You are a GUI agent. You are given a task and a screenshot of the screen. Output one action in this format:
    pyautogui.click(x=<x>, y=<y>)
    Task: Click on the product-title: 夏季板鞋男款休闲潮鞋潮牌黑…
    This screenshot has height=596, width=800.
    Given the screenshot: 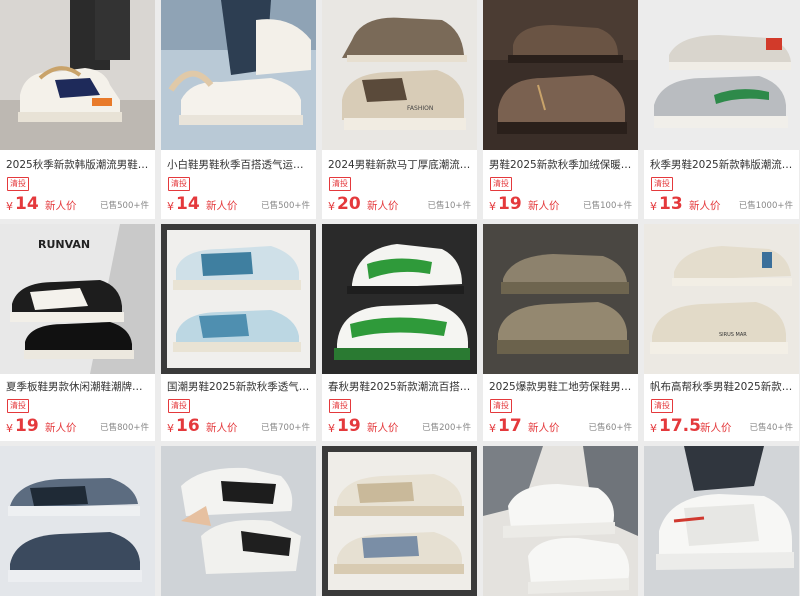 What is the action you would take?
    pyautogui.click(x=77, y=387)
    